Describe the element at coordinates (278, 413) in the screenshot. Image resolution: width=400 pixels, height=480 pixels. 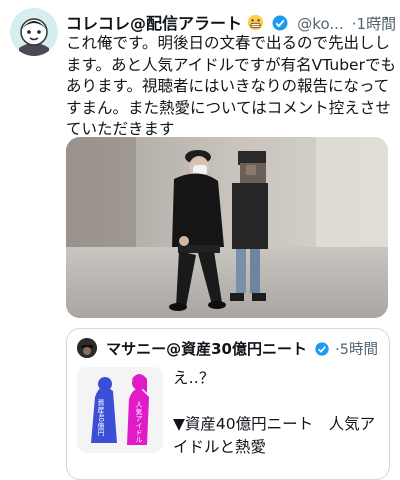
I see `quoted-tweet-text: え‥？ ▼資産40億円ニート 人気アイドルと熱愛` at that location.